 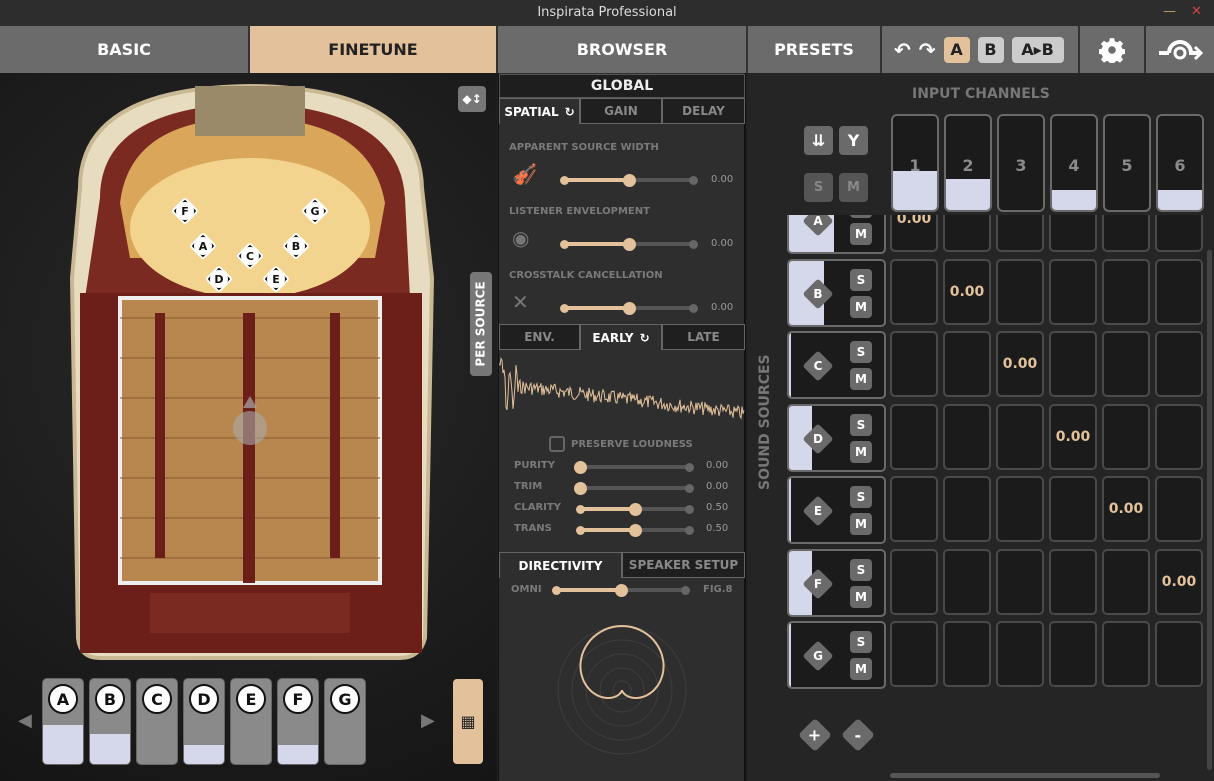 I want to click on minimize-button: —, so click(x=1169, y=11).